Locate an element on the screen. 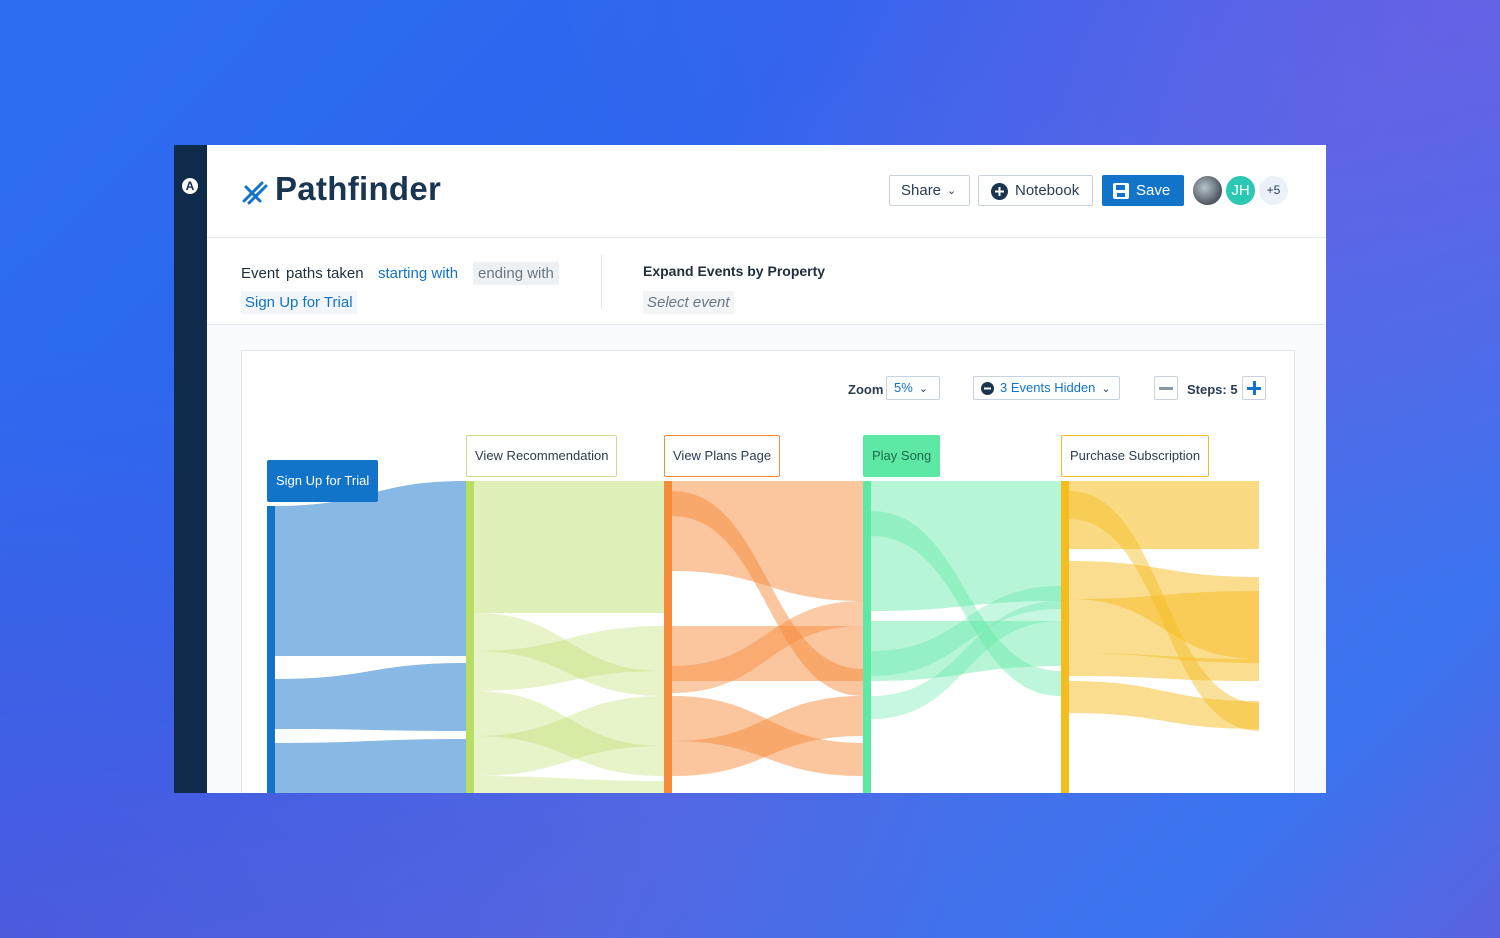 The width and height of the screenshot is (1500, 938). starting-with-toggle: starting with is located at coordinates (418, 273).